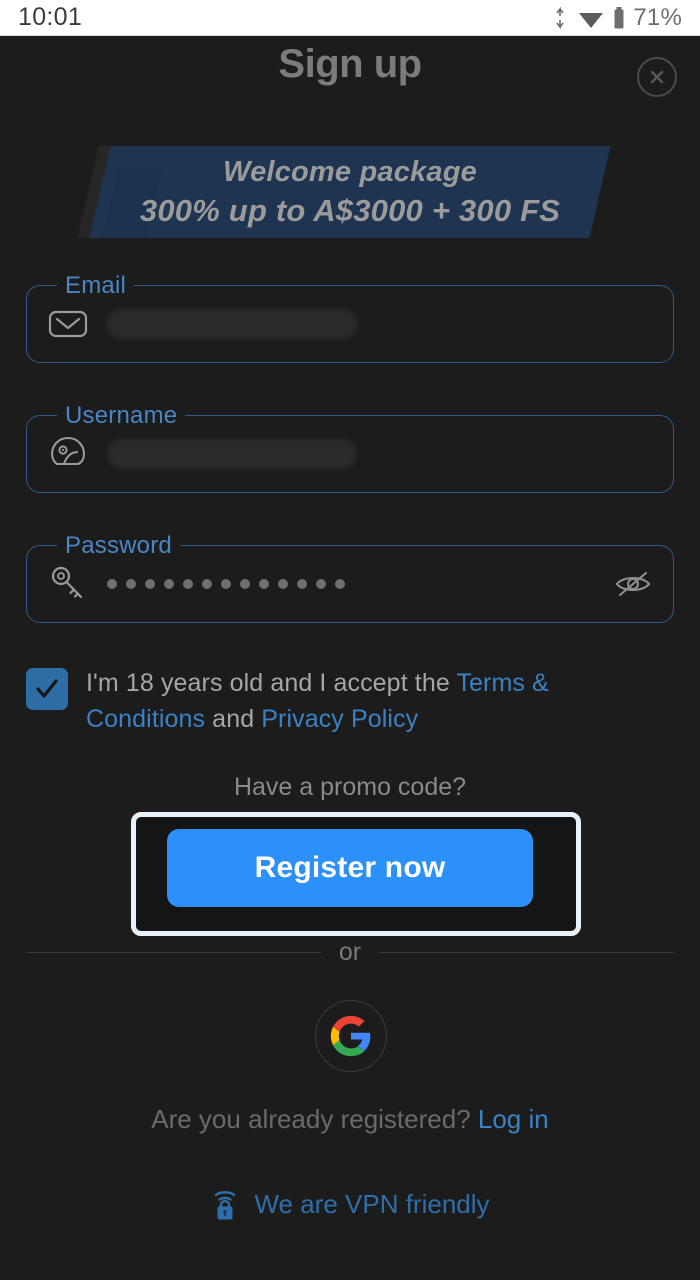  I want to click on close-icon, so click(657, 77).